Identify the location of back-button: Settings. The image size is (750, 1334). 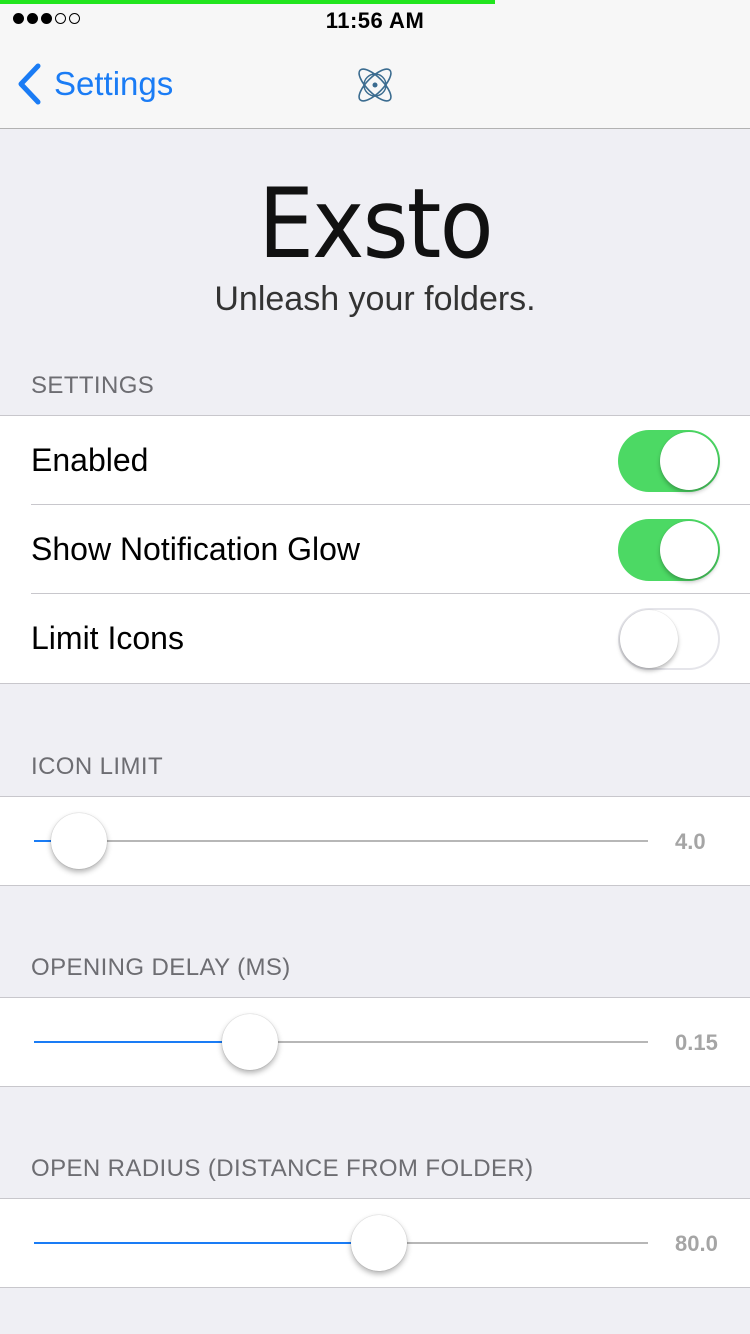
(94, 84).